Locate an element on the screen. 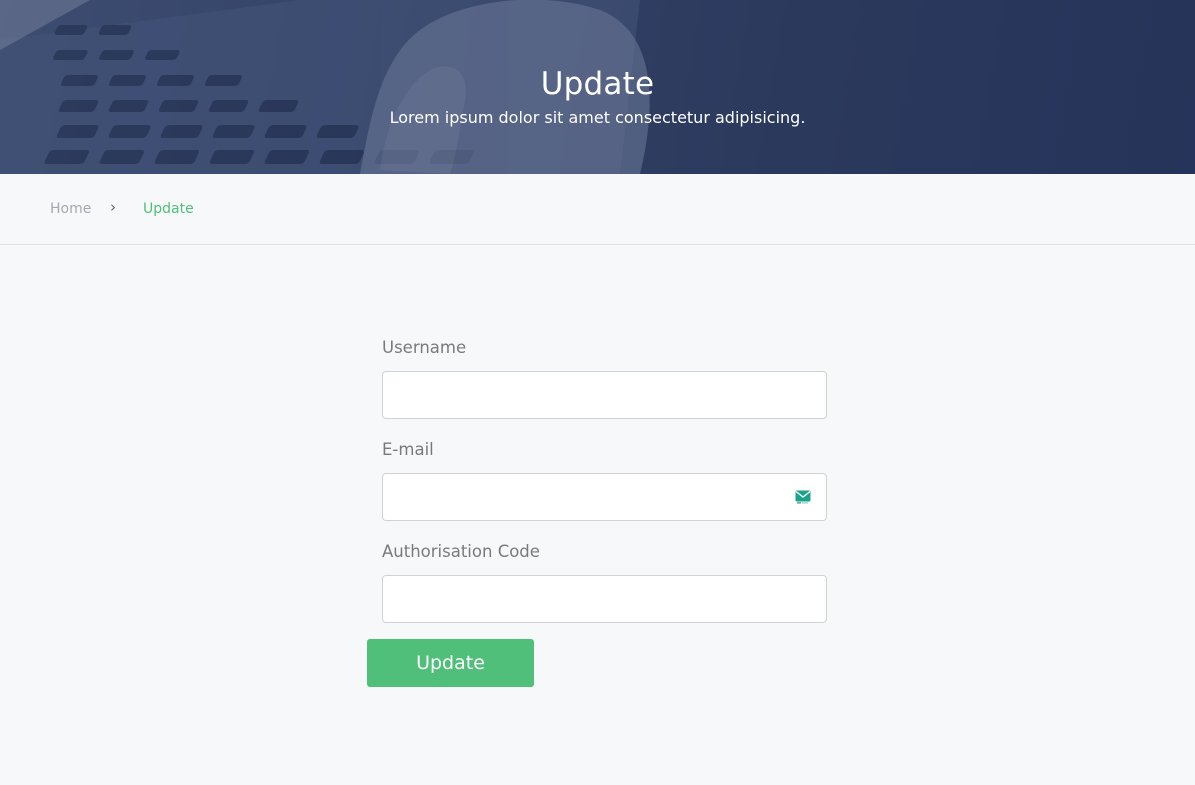 The image size is (1195, 785). mail-icon is located at coordinates (803, 497).